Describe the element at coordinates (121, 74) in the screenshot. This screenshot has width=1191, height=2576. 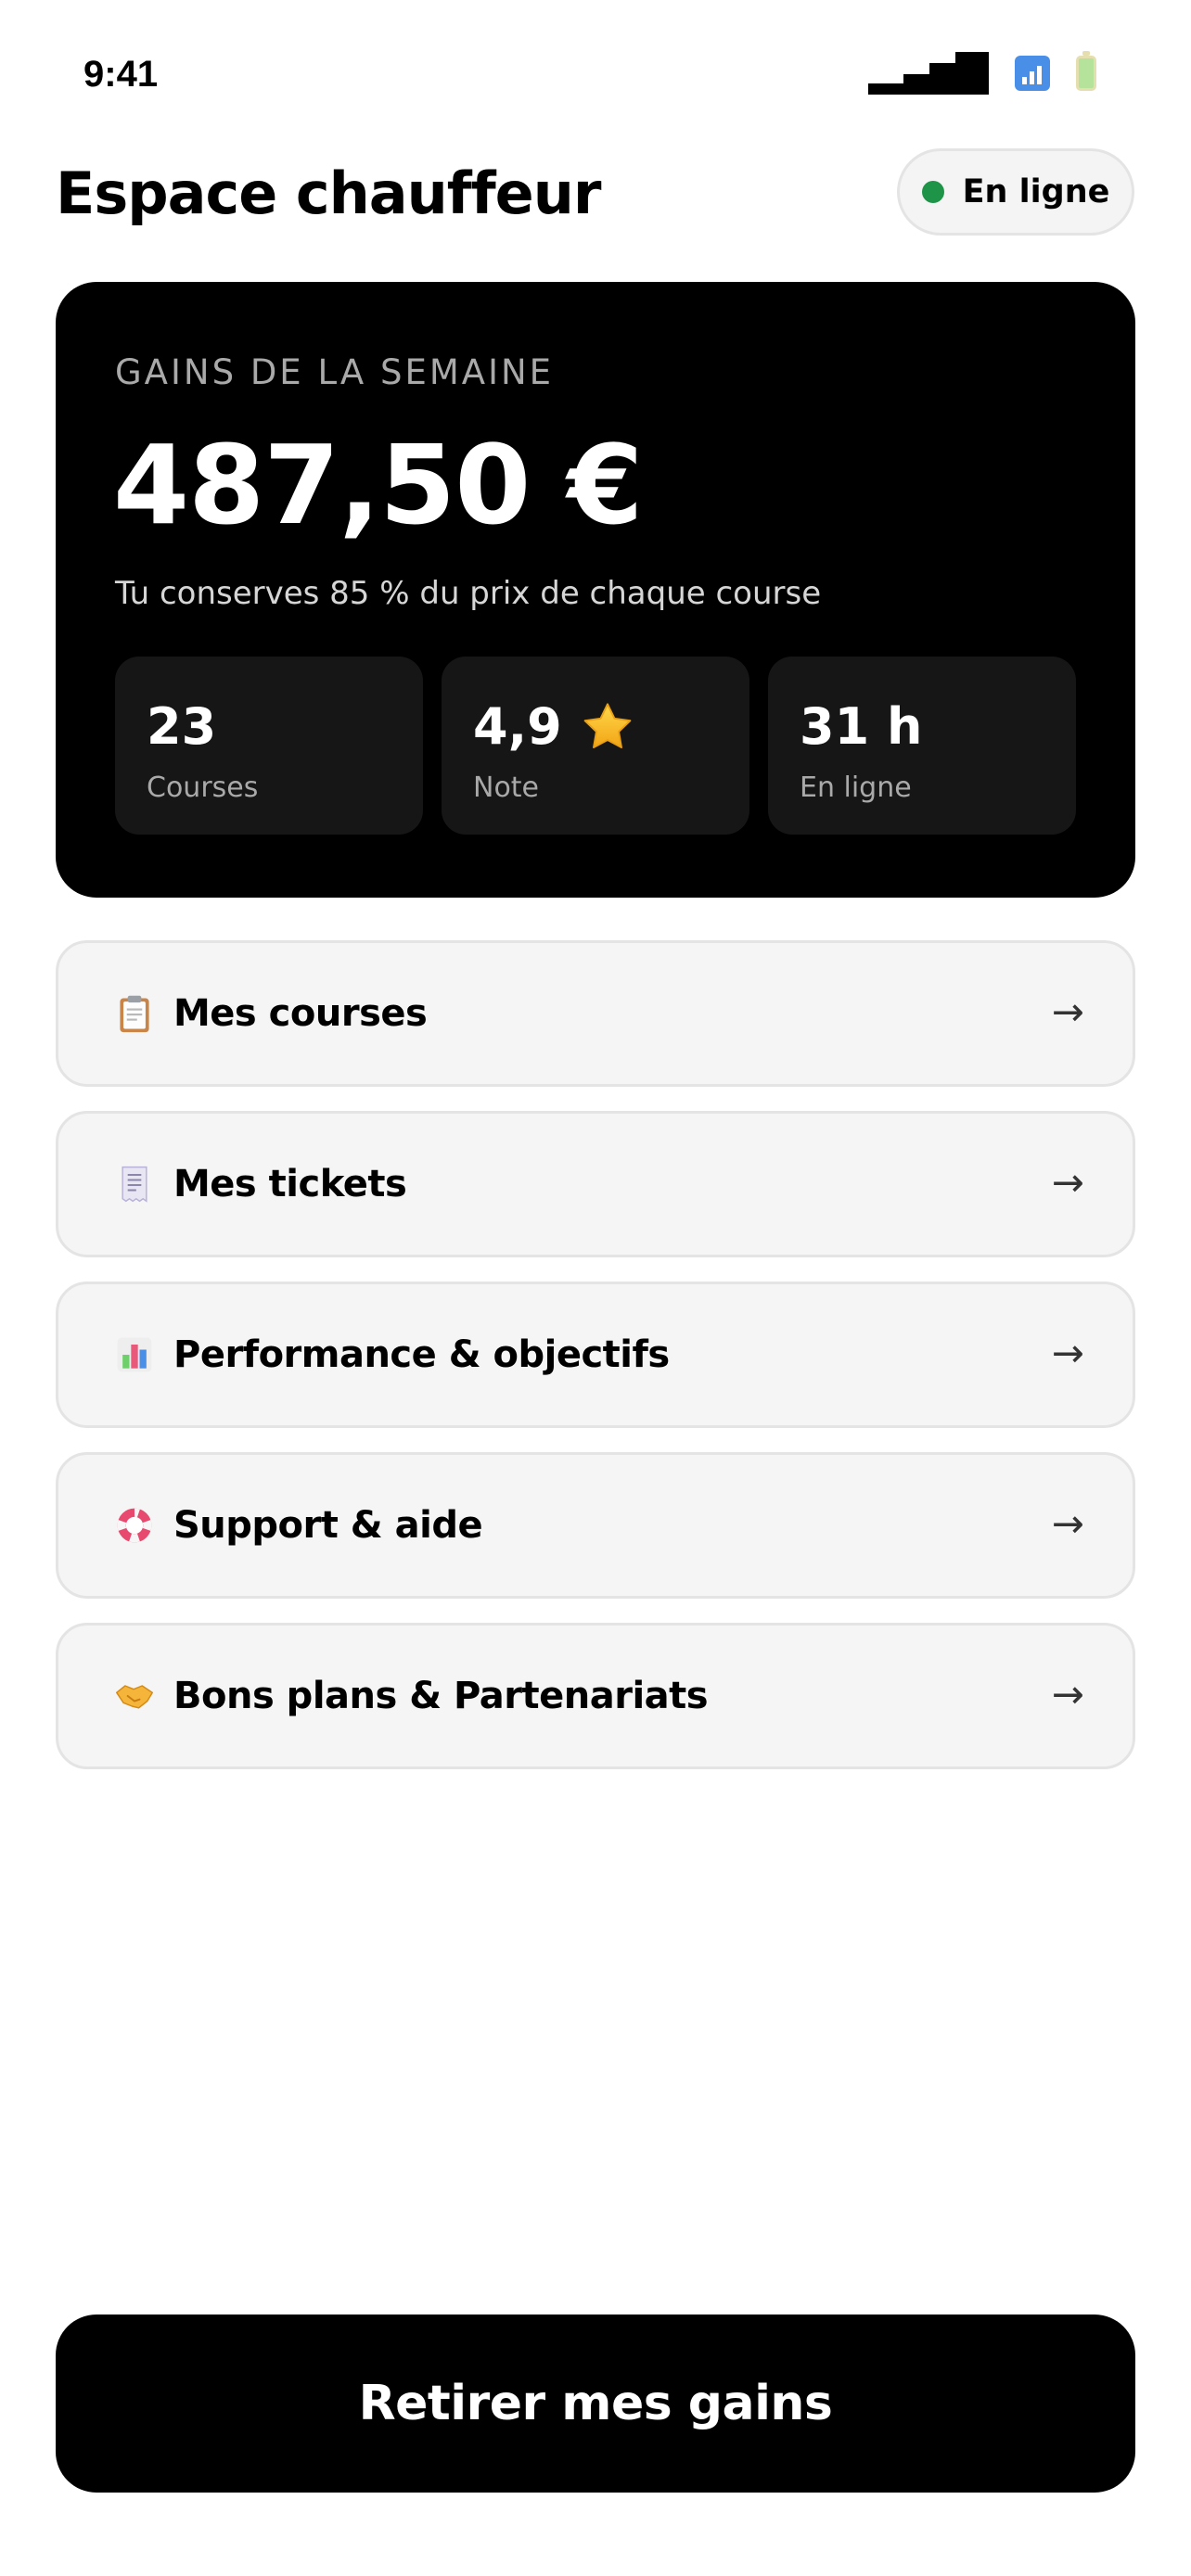
I see `status-time: 9:41` at that location.